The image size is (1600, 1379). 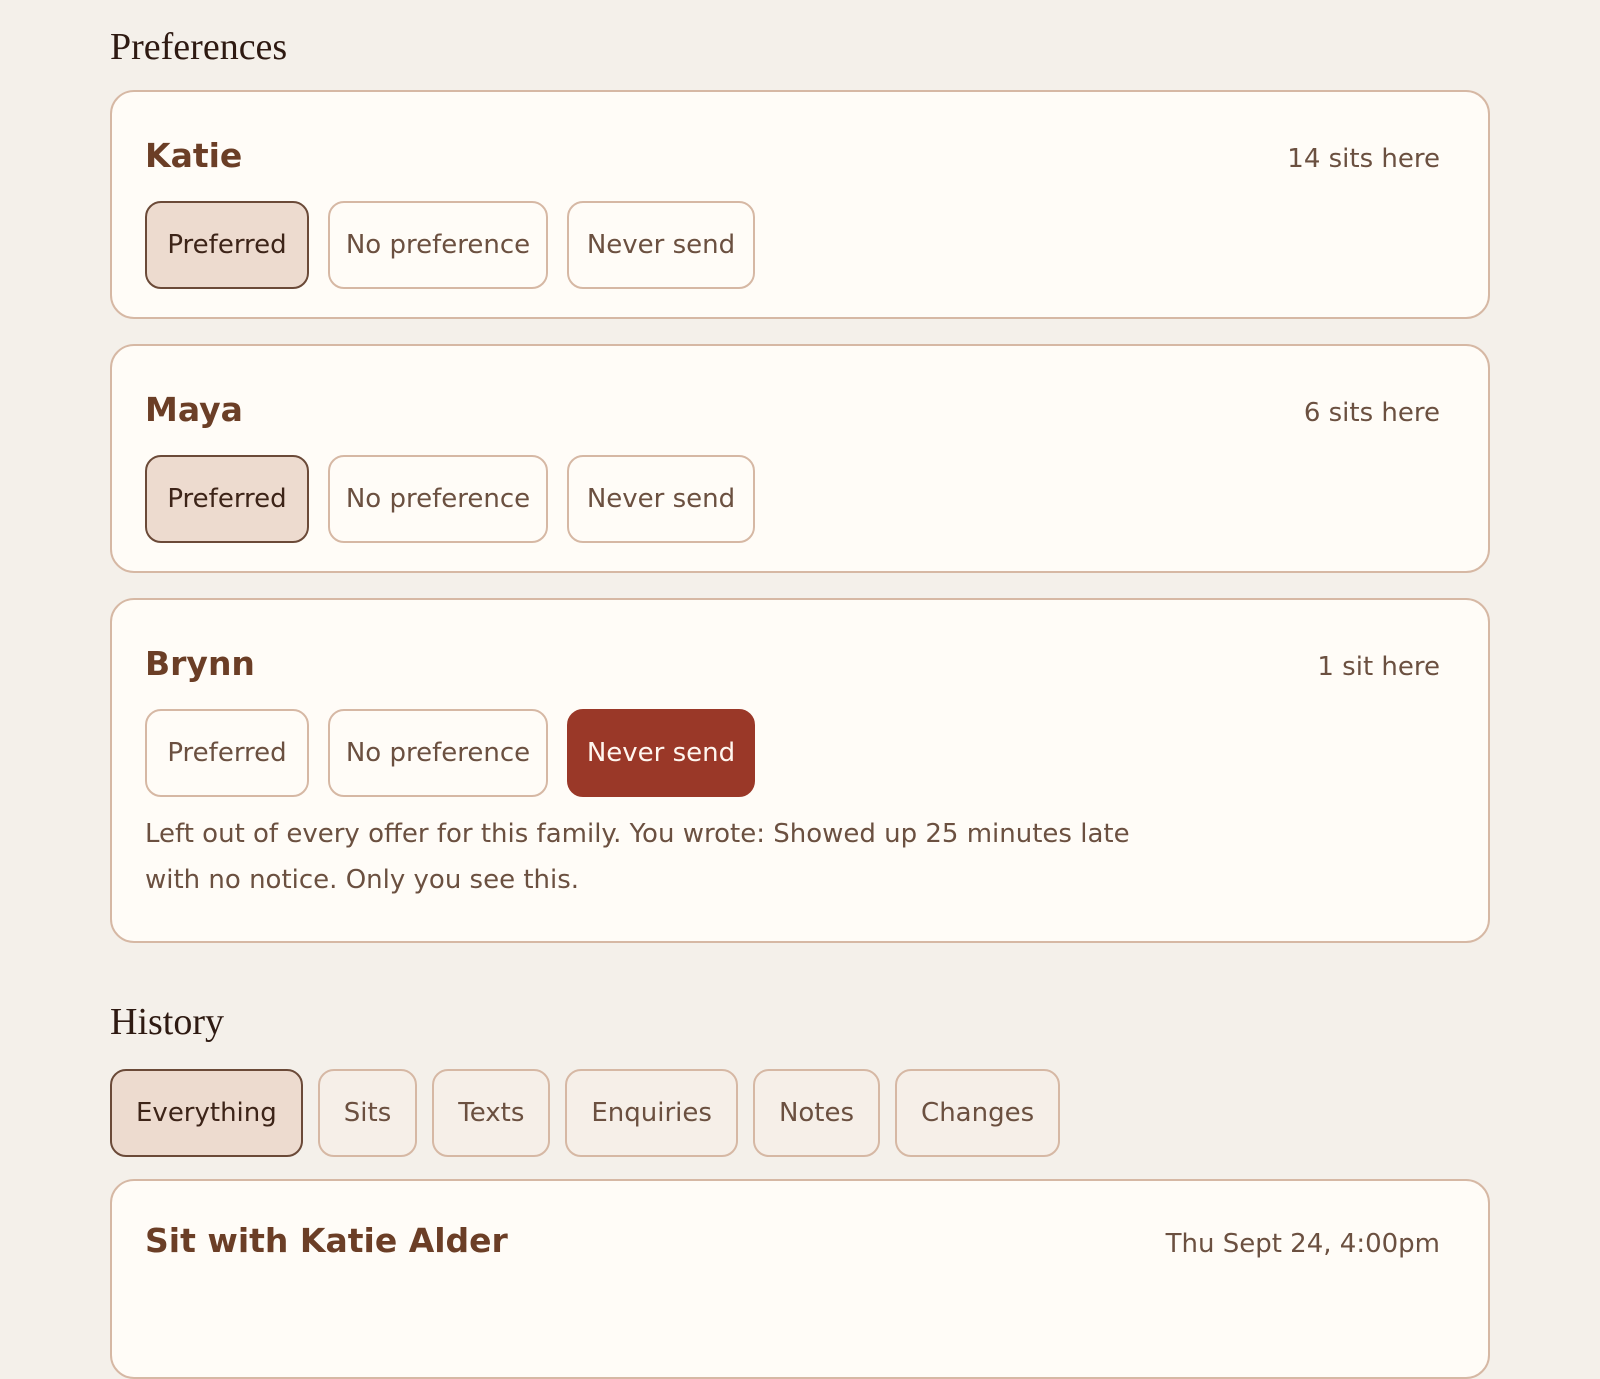 I want to click on sitter-card-header: Brynn 1 sit here, so click(x=792, y=641).